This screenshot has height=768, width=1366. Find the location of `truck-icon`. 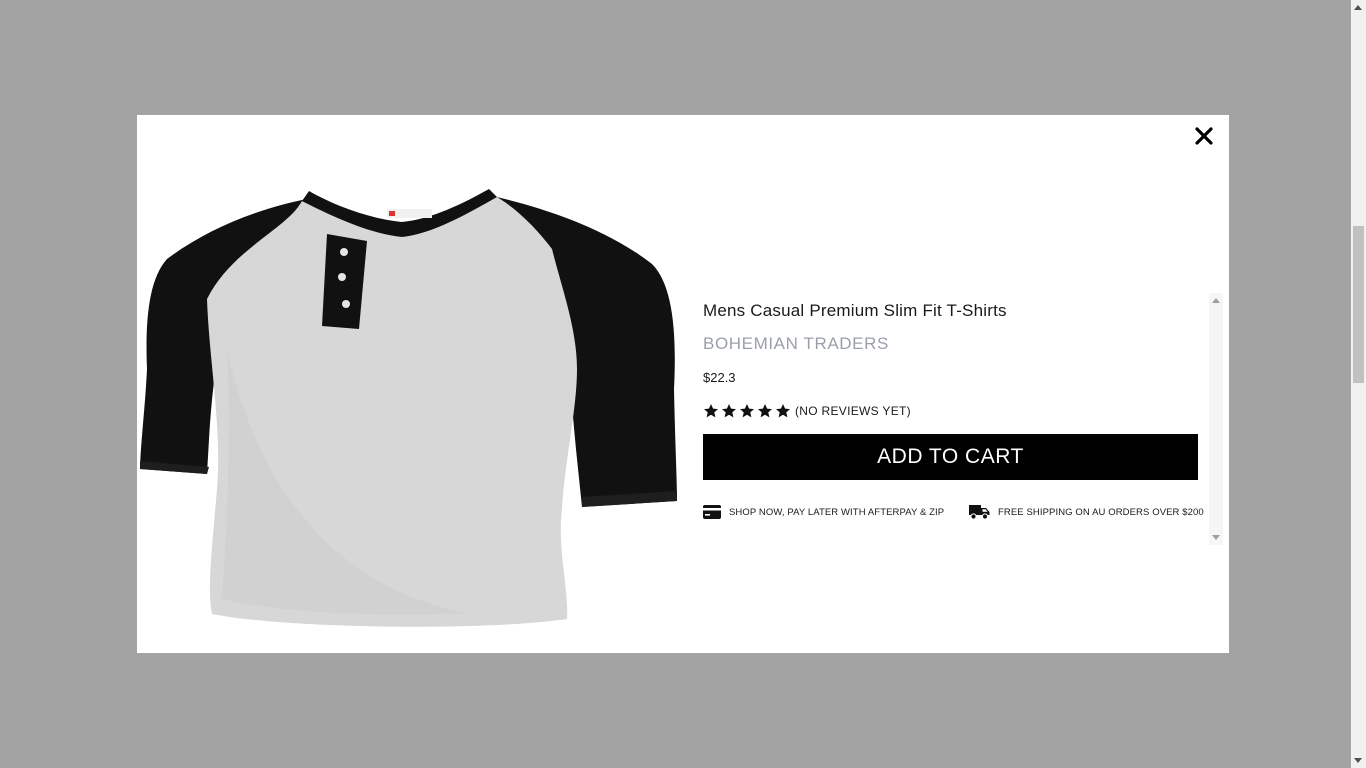

truck-icon is located at coordinates (979, 512).